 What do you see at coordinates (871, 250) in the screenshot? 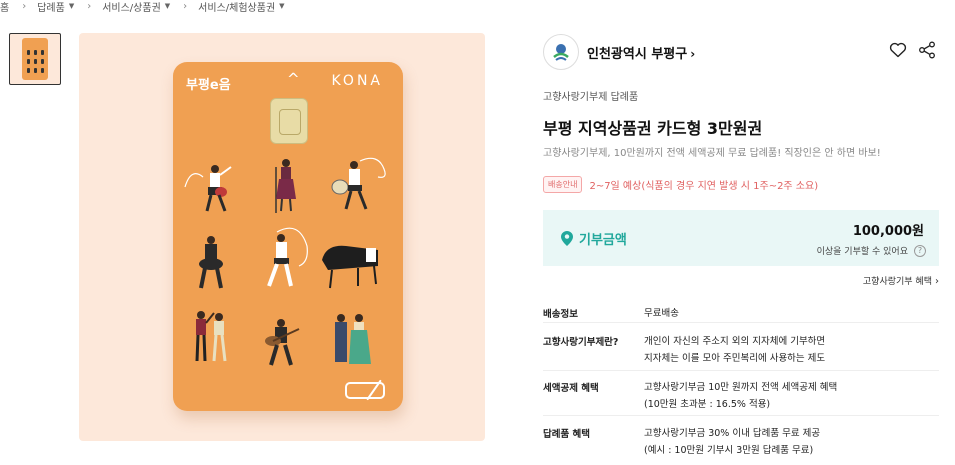
I see `donation-note: 이상을 기부할 수 있어요 ?` at bounding box center [871, 250].